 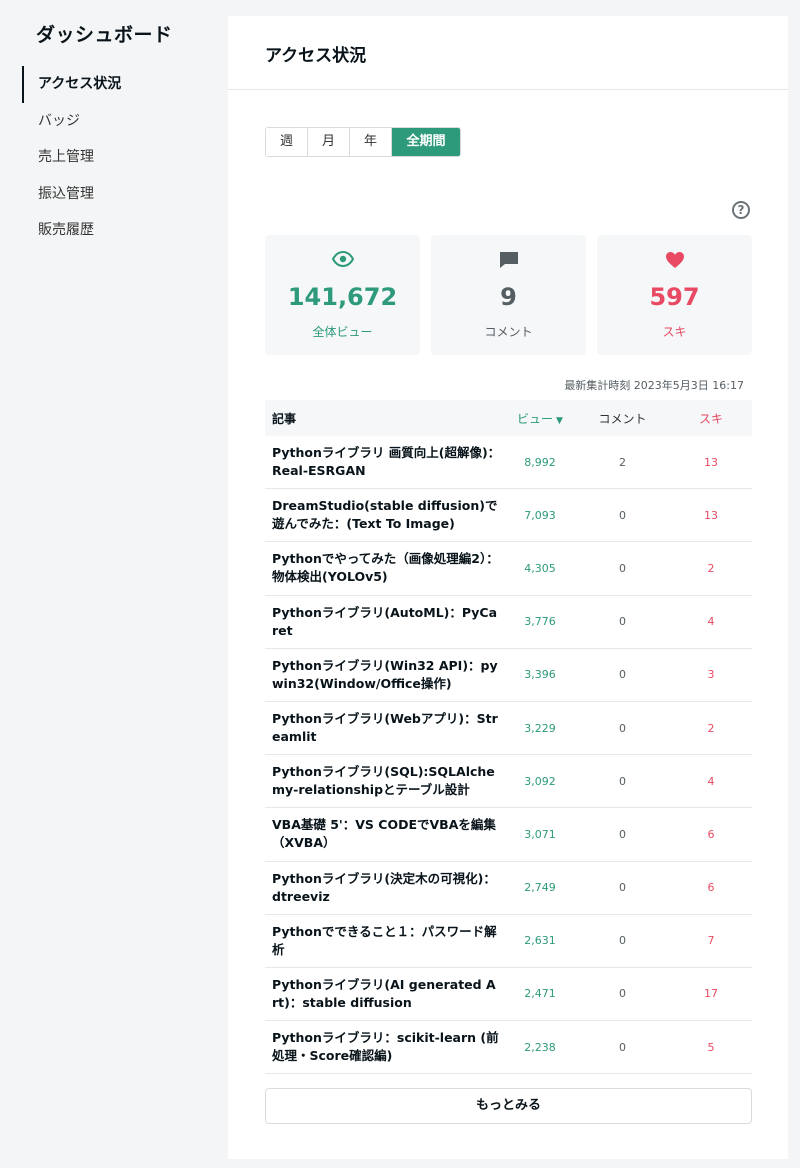 I want to click on table-row: Pythonでやってみた（画像処理編2）：物体検出(YOLOv5) 4,305 0 2, so click(x=508, y=569).